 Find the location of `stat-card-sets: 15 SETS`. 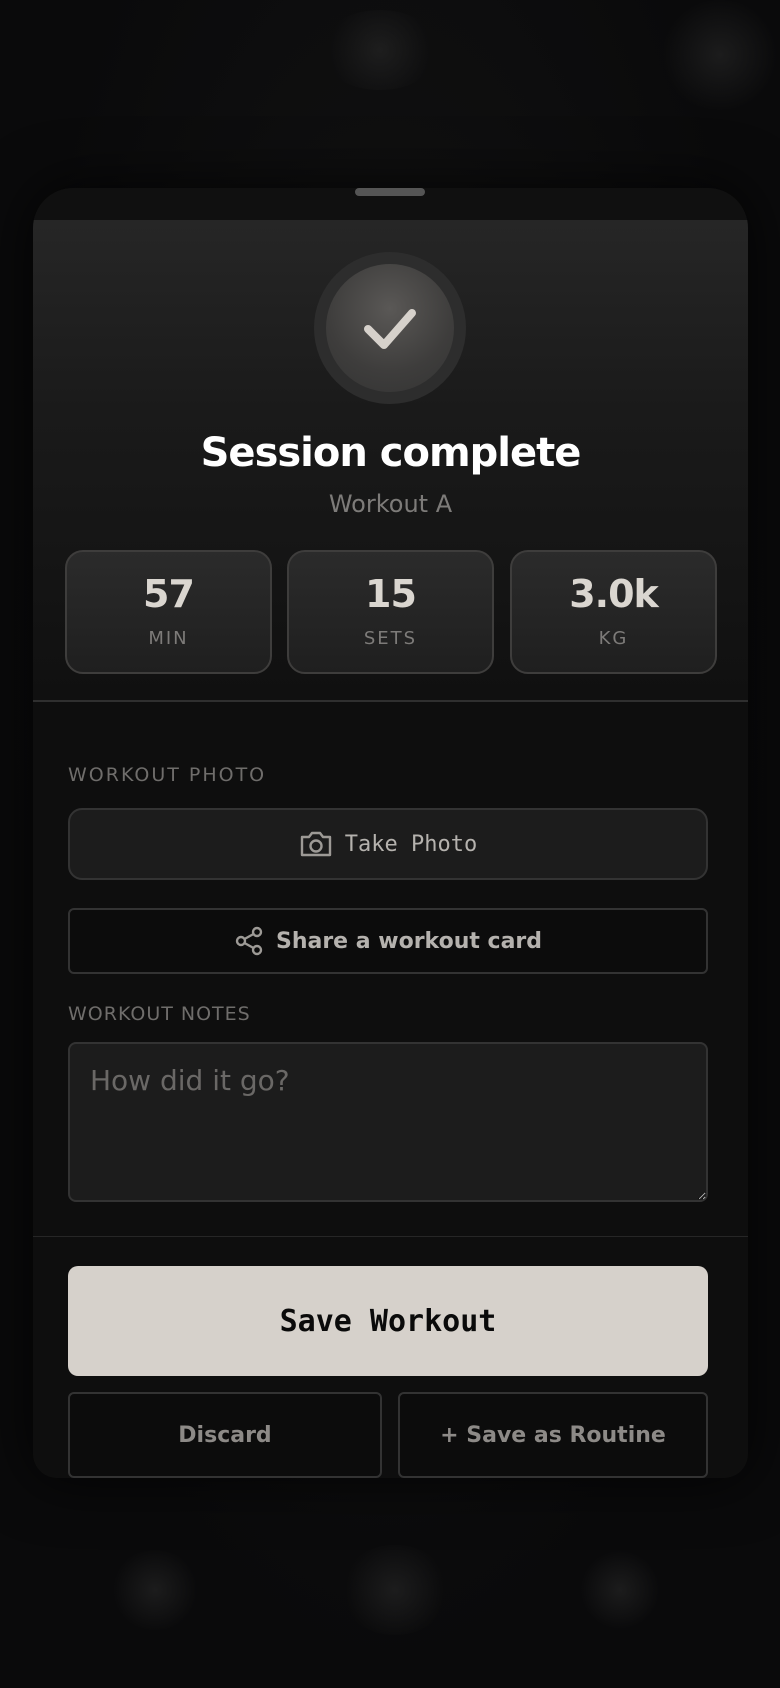

stat-card-sets: 15 SETS is located at coordinates (390, 612).